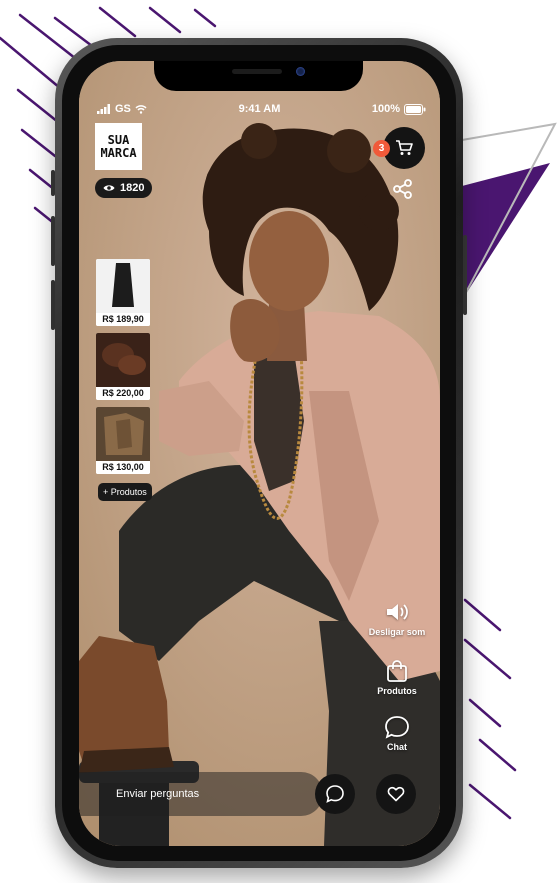  What do you see at coordinates (397, 632) in the screenshot?
I see `mute-sound-label: Desligar som` at bounding box center [397, 632].